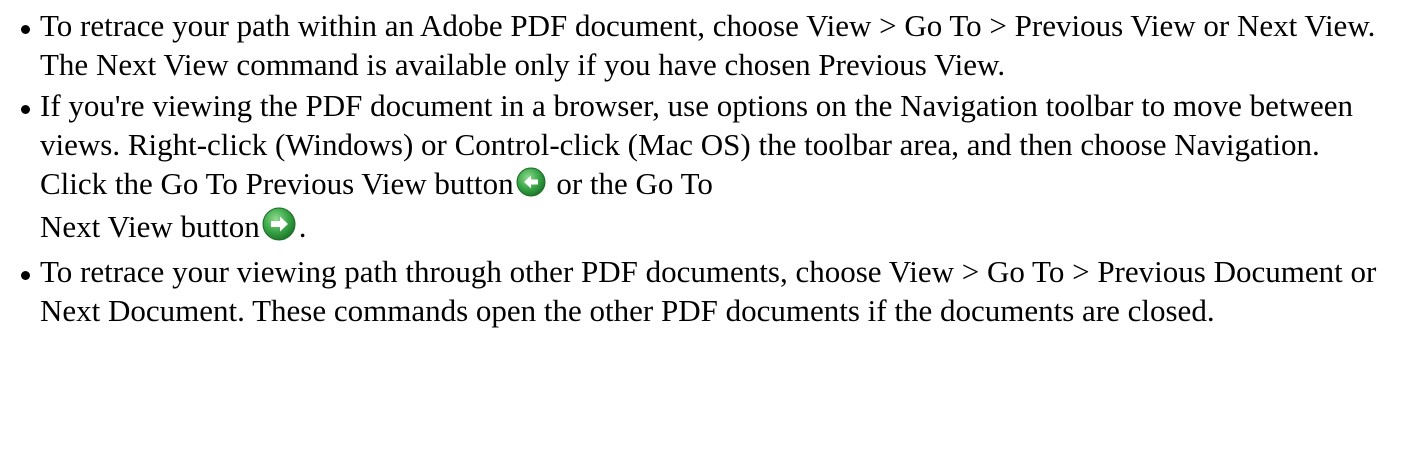 The height and width of the screenshot is (476, 1413). I want to click on go-to-previous-view-icon, so click(531, 182).